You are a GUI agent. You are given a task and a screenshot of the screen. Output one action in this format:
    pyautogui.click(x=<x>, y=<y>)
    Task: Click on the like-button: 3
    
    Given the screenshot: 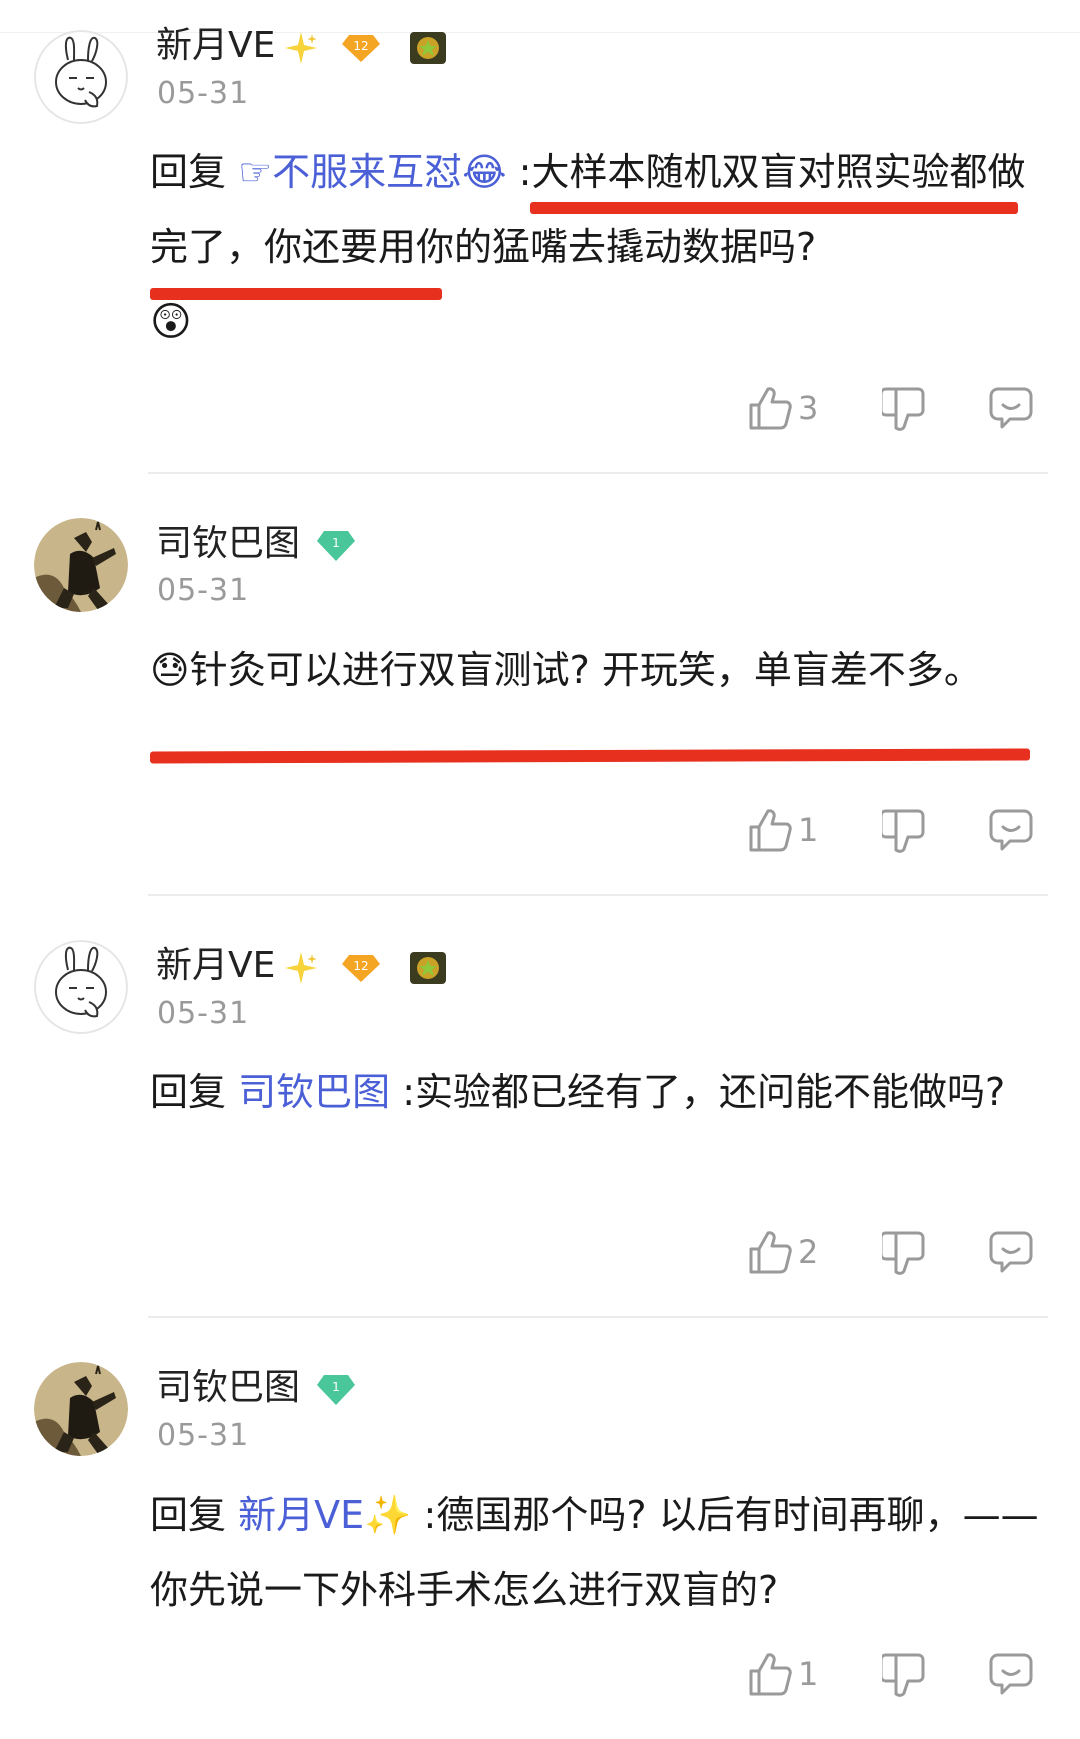 What is the action you would take?
    pyautogui.click(x=783, y=408)
    